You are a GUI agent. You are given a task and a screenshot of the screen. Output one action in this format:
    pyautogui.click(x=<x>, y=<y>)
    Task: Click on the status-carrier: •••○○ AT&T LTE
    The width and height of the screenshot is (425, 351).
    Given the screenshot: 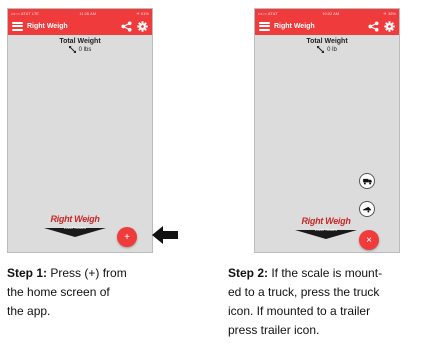 What is the action you would take?
    pyautogui.click(x=25, y=13)
    